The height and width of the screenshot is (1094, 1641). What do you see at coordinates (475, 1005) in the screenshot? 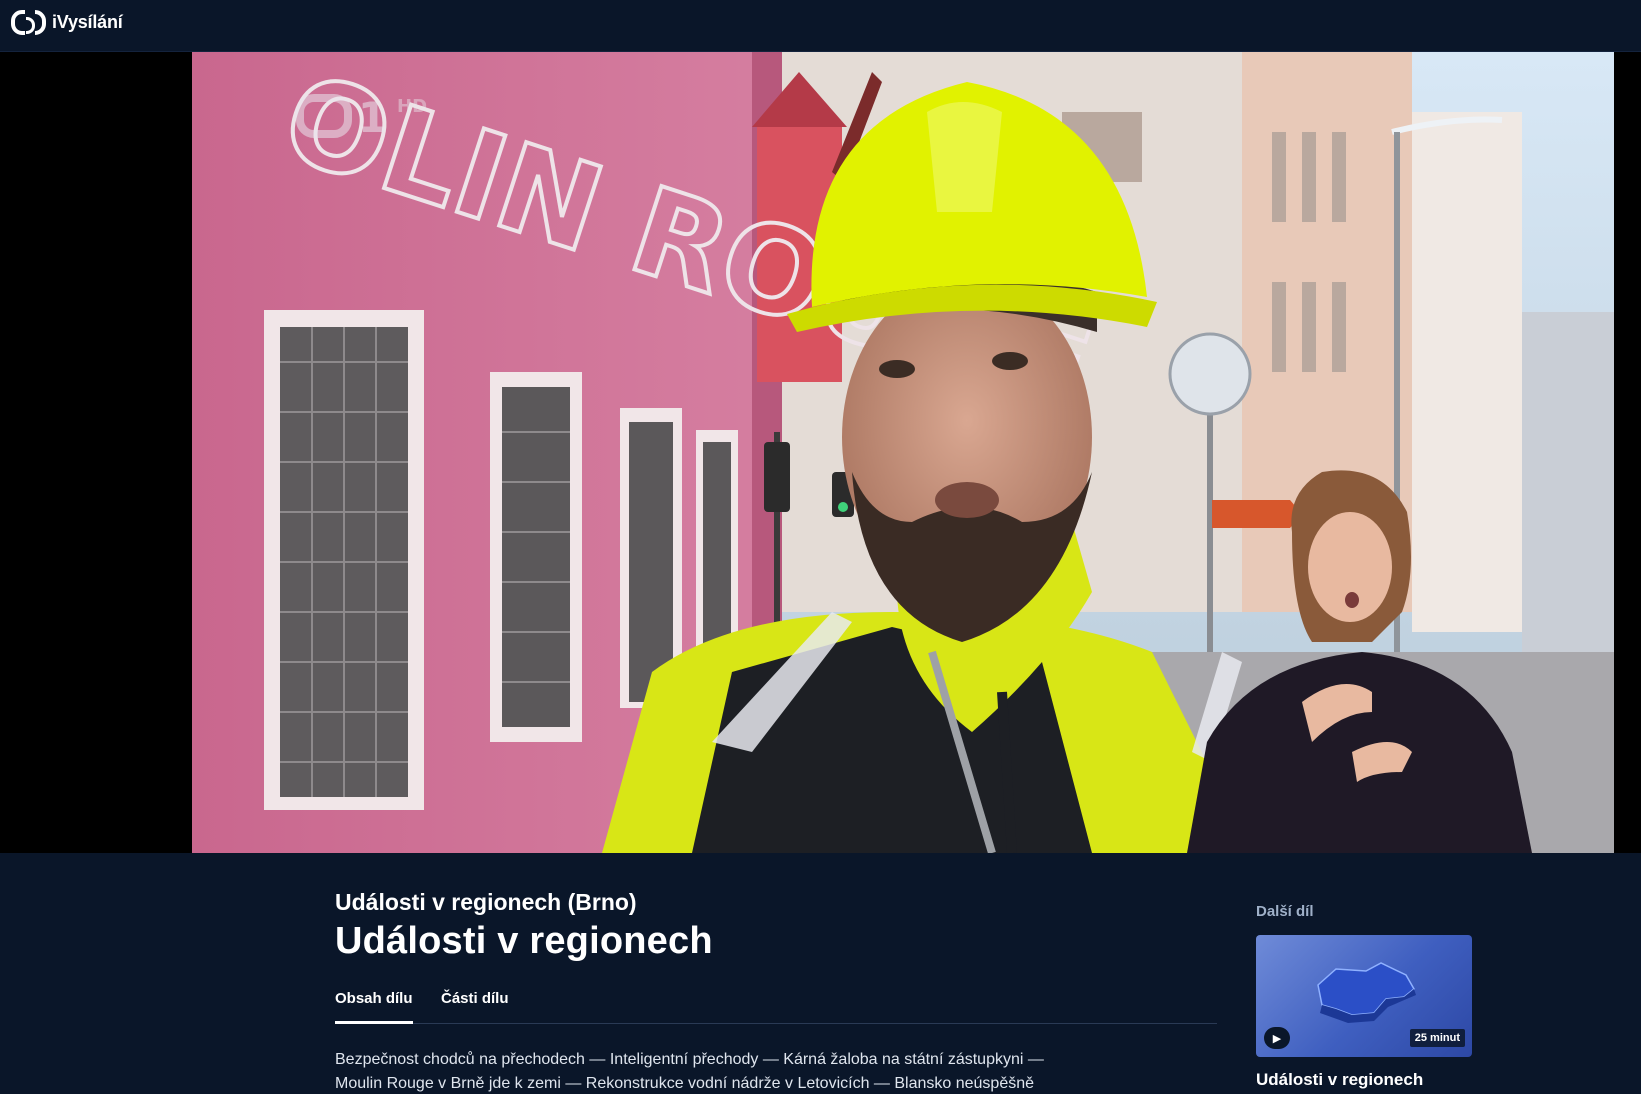
I see `tab-casti-dilu: Části dílu` at bounding box center [475, 1005].